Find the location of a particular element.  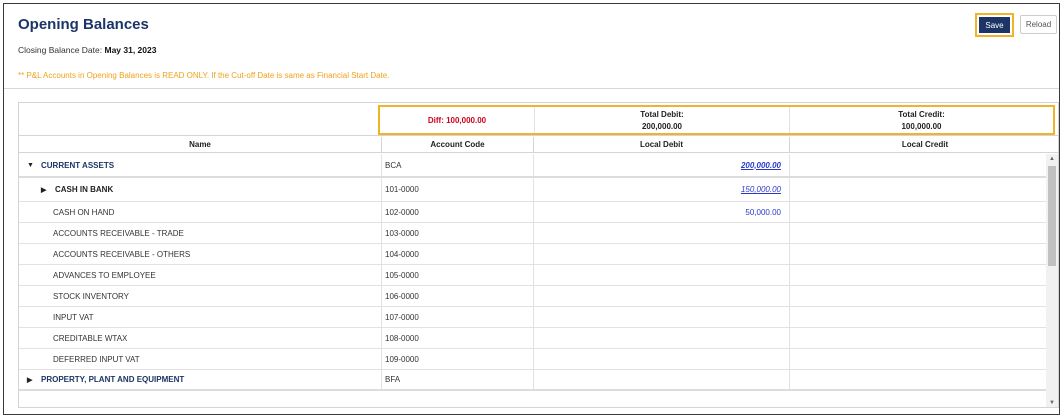

account-code-cell: BFA is located at coordinates (458, 379).